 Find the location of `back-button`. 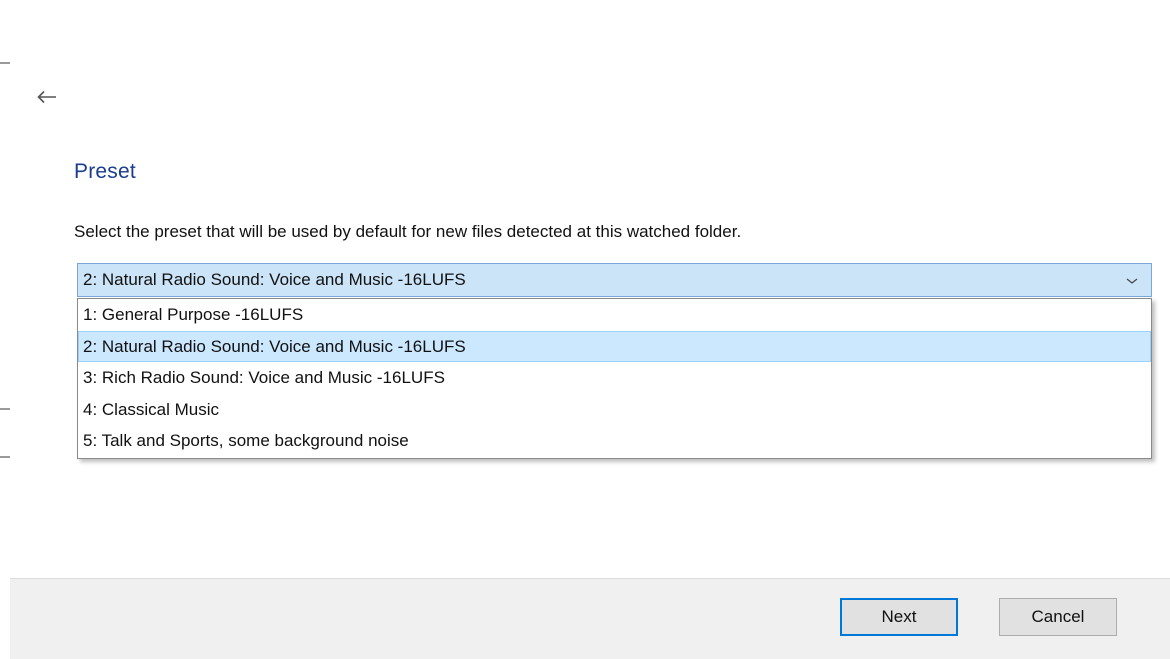

back-button is located at coordinates (47, 99).